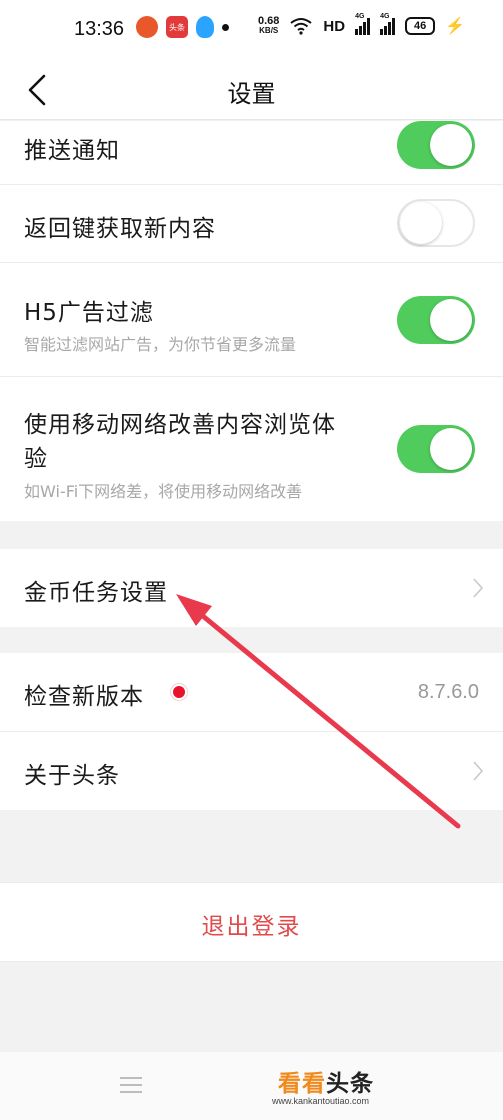 Image resolution: width=503 pixels, height=1120 pixels. I want to click on system-status-icons: 0.68 KB/S HD 4G 4G 46 ⚡, so click(362, 24).